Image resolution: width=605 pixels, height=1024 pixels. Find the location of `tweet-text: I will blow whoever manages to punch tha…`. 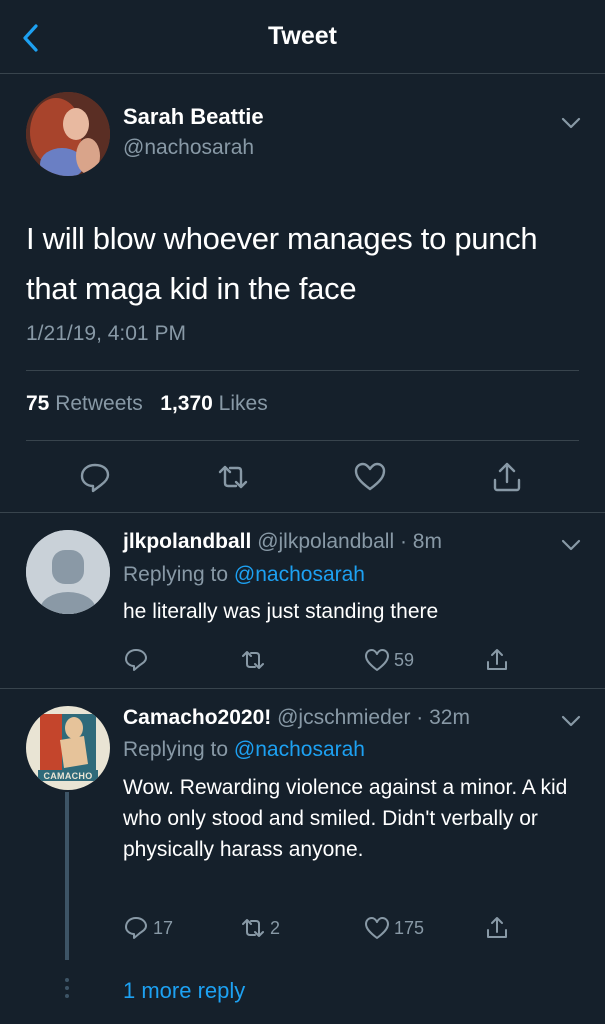

tweet-text: I will blow whoever manages to punch tha… is located at coordinates (282, 263).